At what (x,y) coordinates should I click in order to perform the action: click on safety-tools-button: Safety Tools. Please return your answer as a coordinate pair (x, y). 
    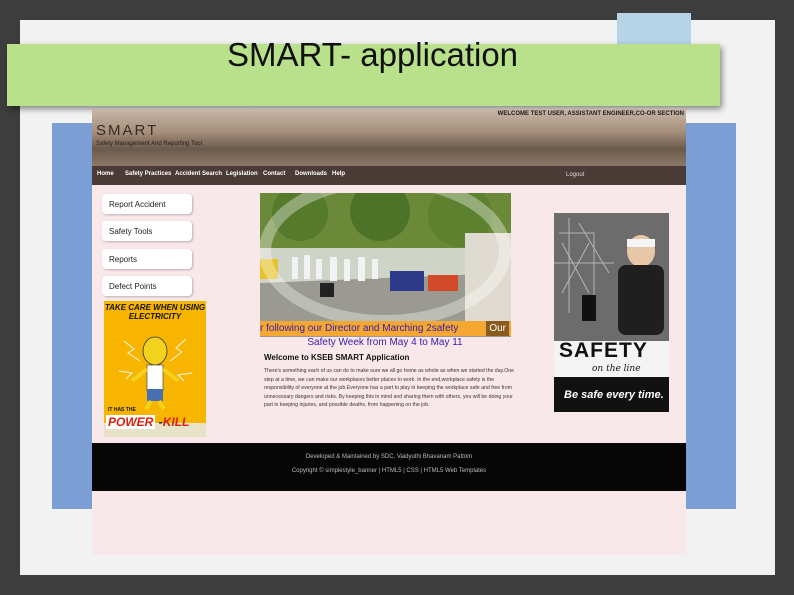
    Looking at the image, I should click on (147, 231).